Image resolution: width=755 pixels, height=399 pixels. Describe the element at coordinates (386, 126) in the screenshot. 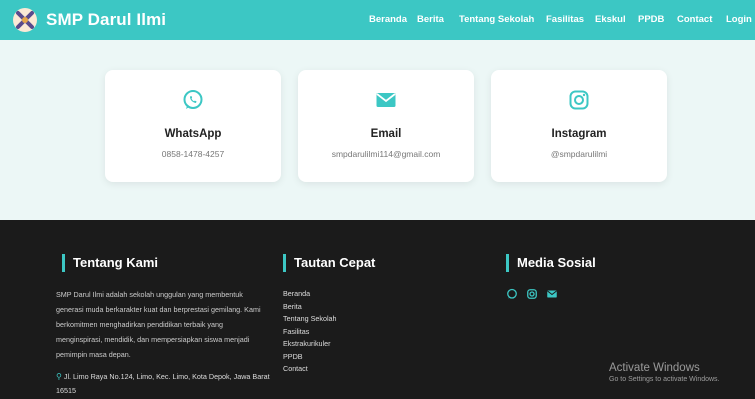

I see `email-card: Email smpdarulilmi114@gmail.com` at that location.